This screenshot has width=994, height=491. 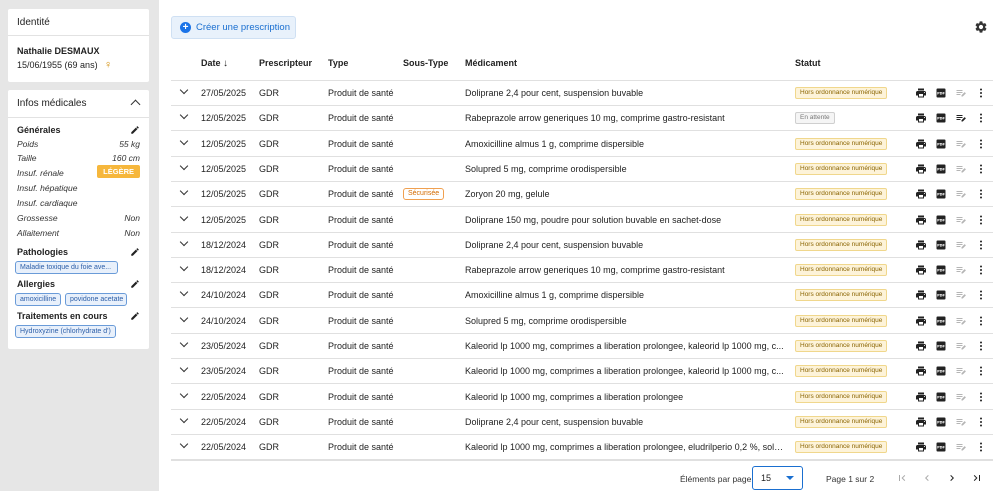 I want to click on edit-treatments-icon, so click(x=135, y=316).